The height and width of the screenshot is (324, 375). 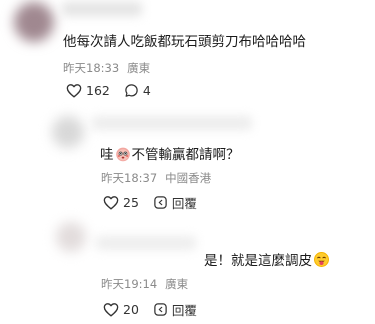 What do you see at coordinates (258, 261) in the screenshot?
I see `comment-text-main: 是！就是這麼調皮` at bounding box center [258, 261].